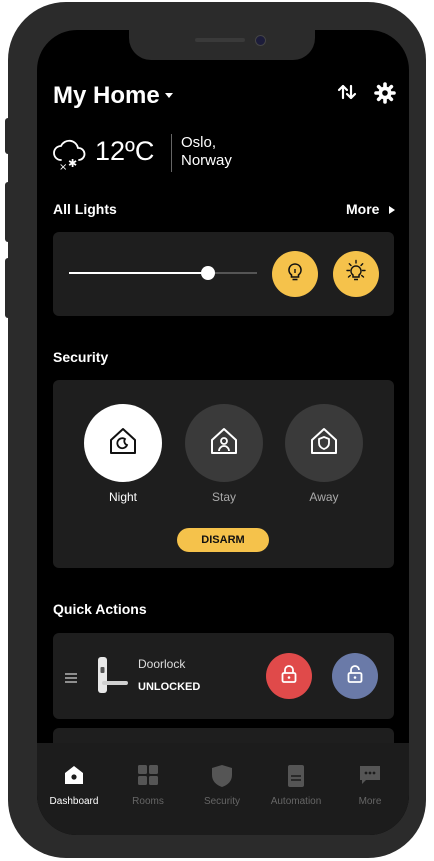  I want to click on rooms-grid-icon, so click(148, 777).